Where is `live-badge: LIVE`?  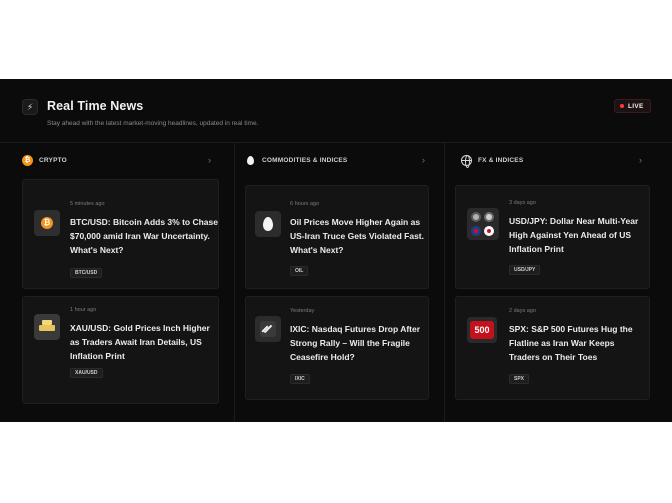 live-badge: LIVE is located at coordinates (632, 106).